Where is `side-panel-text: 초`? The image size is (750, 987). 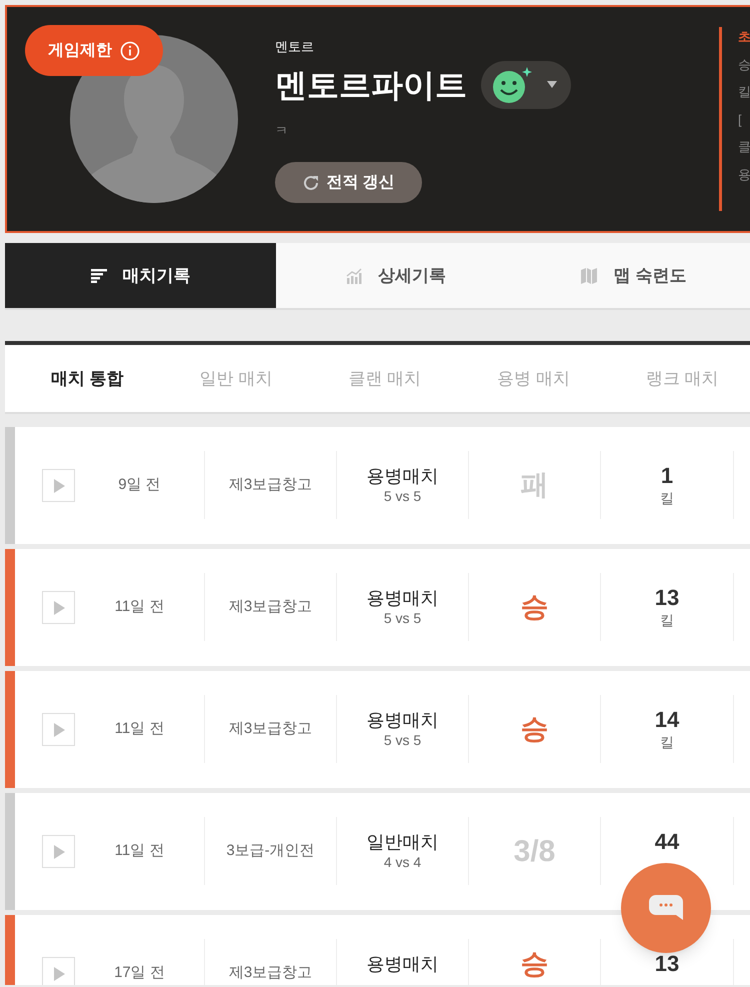 side-panel-text: 초 is located at coordinates (744, 37).